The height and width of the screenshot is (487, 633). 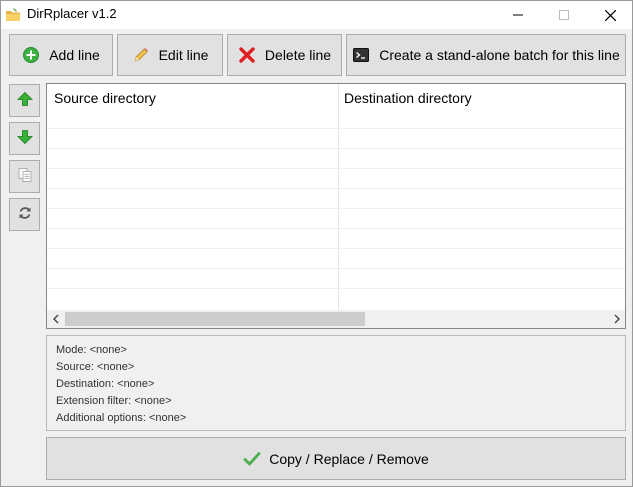 I want to click on source-text: Source: <none>, so click(x=95, y=367).